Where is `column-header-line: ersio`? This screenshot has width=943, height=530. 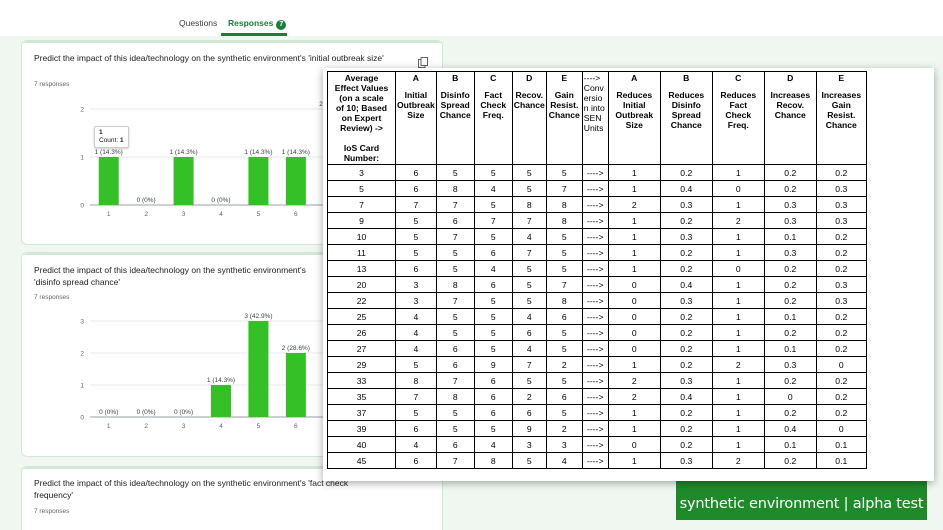 column-header-line: ersio is located at coordinates (593, 98).